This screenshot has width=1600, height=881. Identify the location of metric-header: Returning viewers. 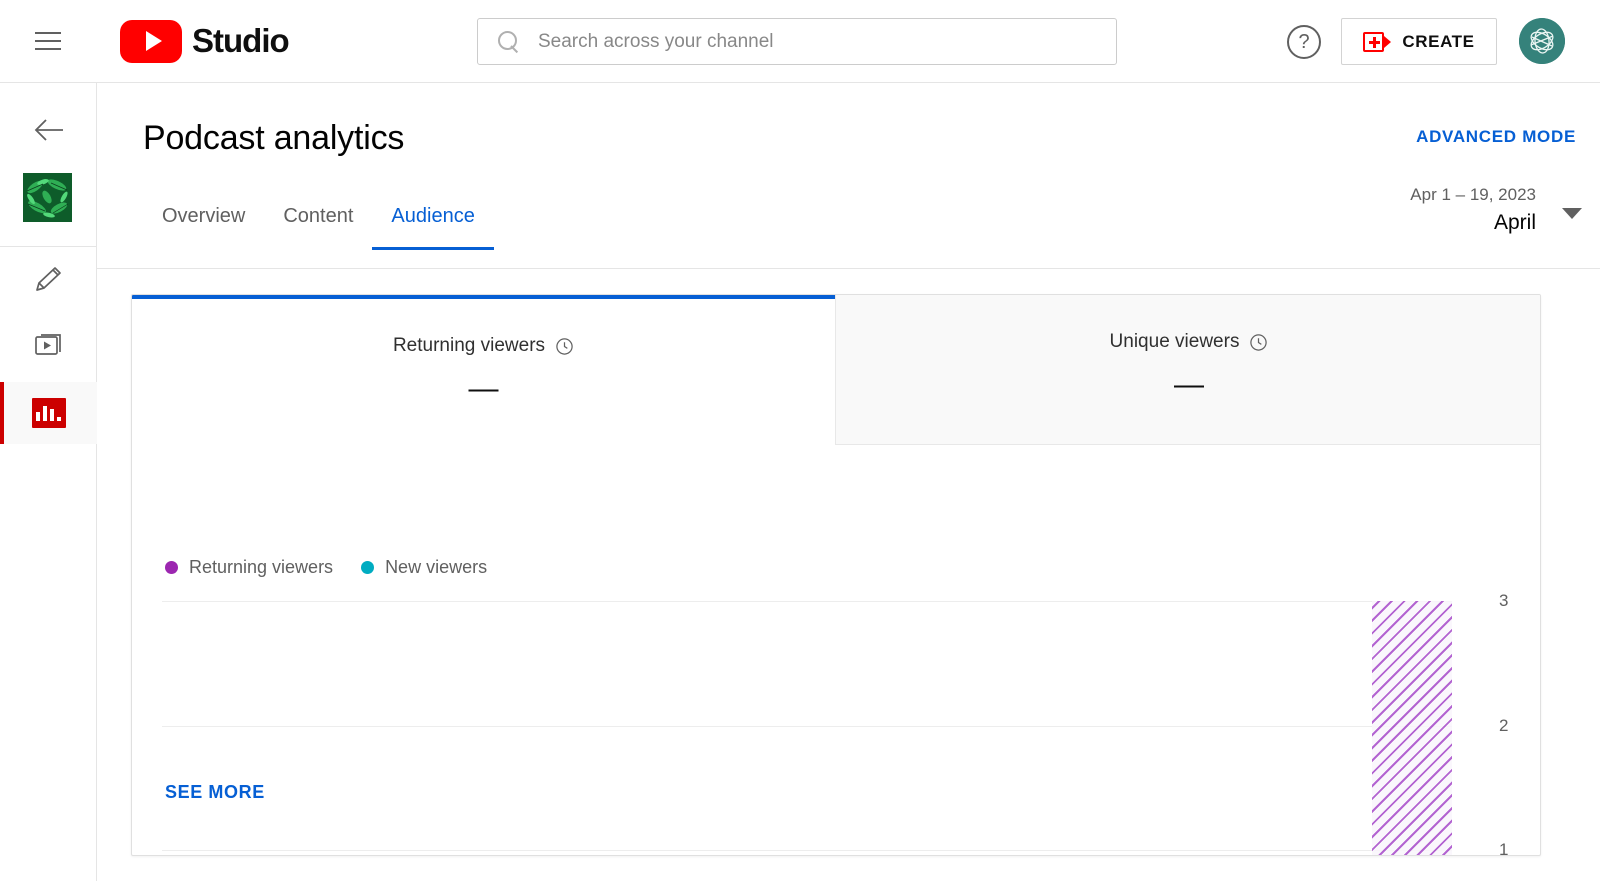
(483, 346).